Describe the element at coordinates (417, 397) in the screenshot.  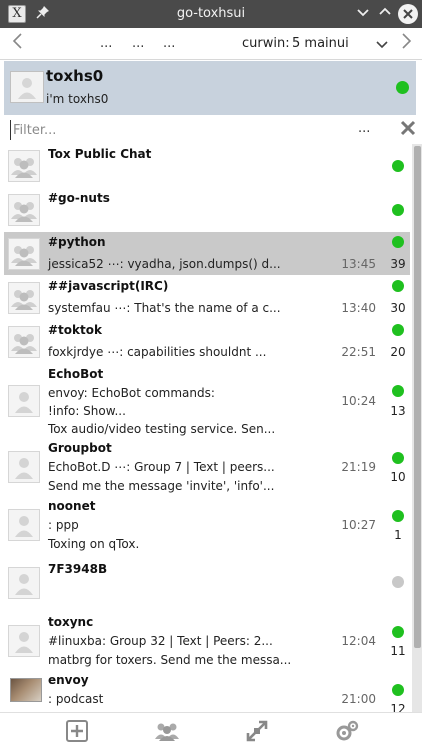
I see `scrollbar-thumb` at that location.